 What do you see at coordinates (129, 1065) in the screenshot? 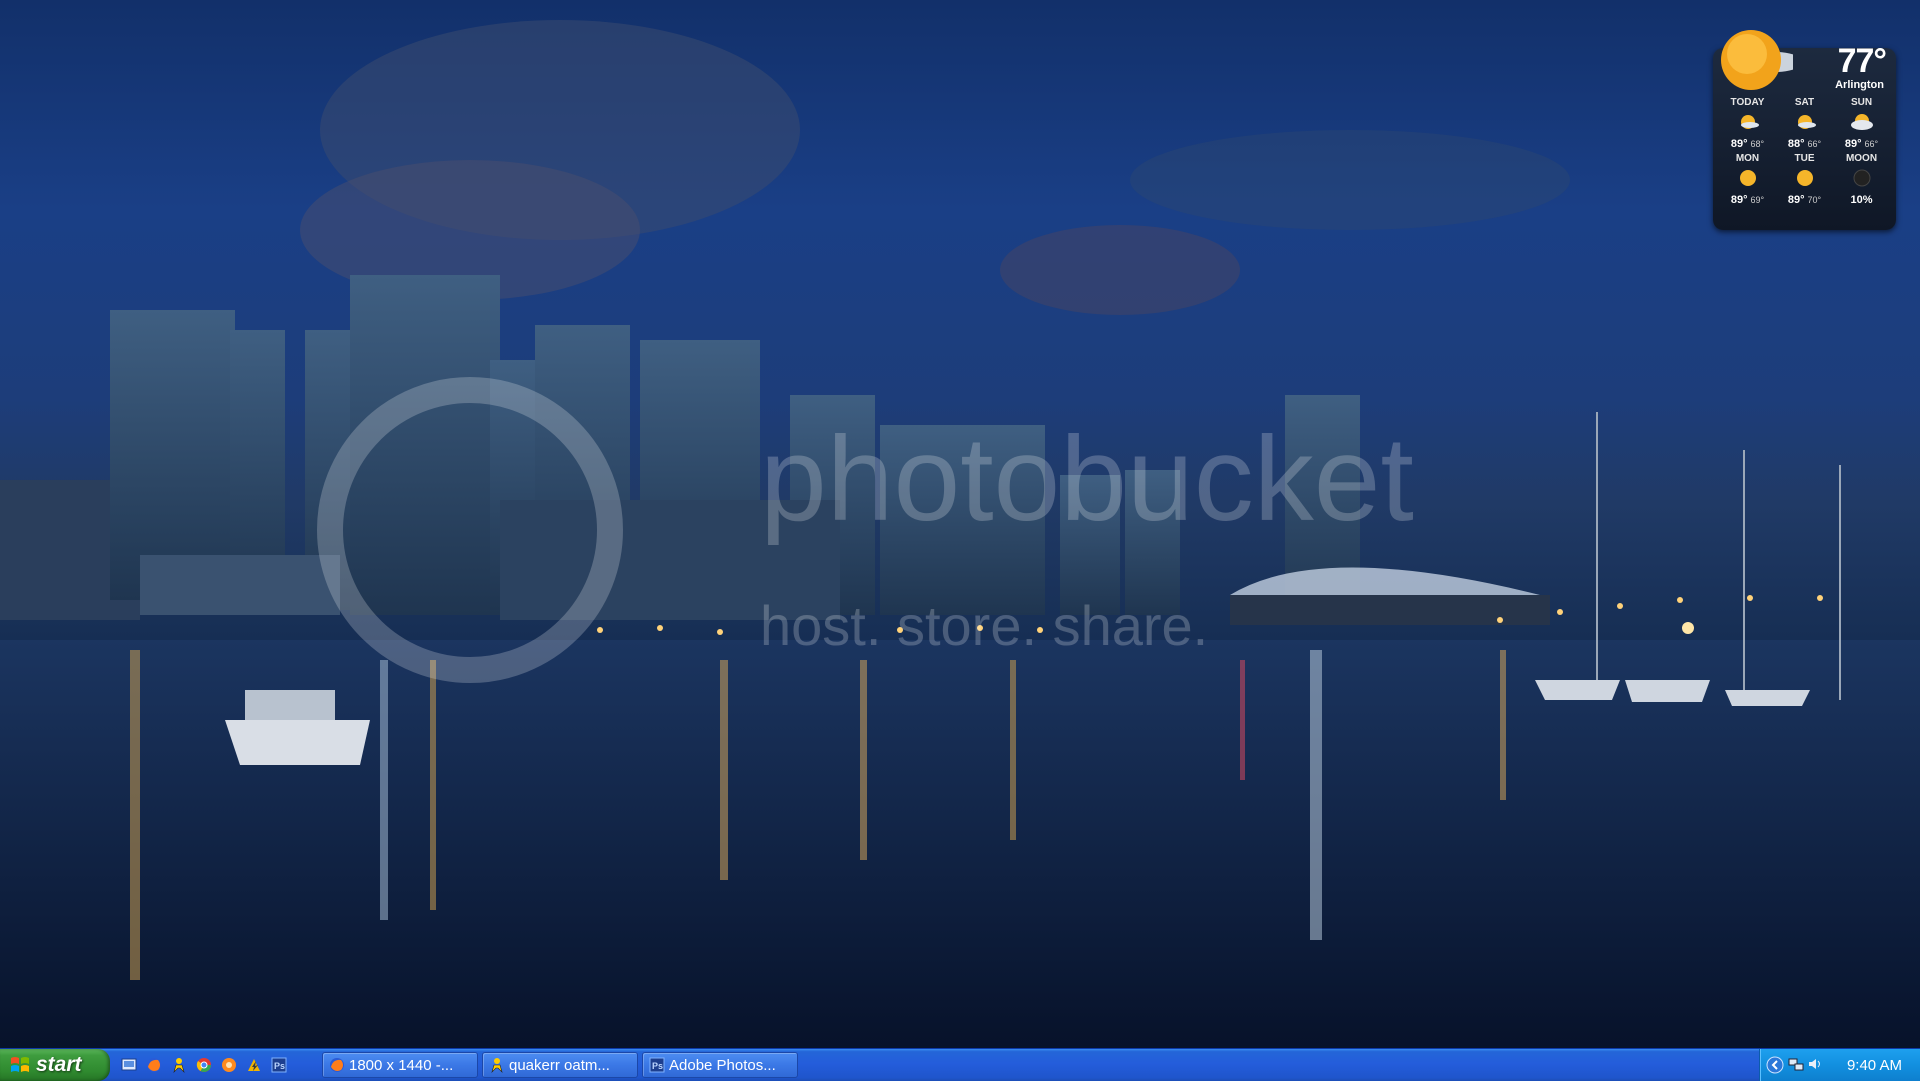
I see `show-desktop-icon` at bounding box center [129, 1065].